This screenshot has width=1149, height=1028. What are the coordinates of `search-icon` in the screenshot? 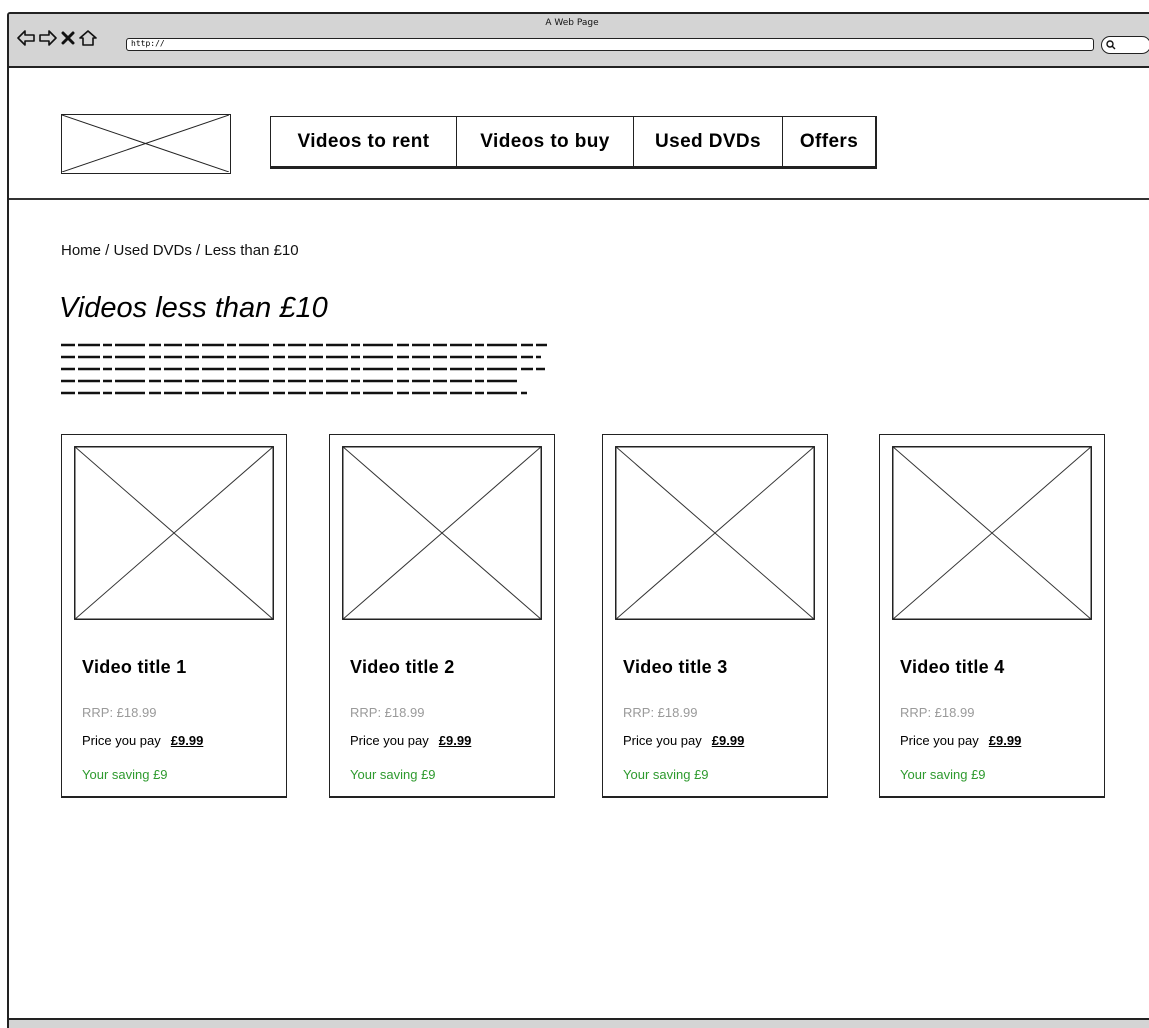 It's located at (1111, 45).